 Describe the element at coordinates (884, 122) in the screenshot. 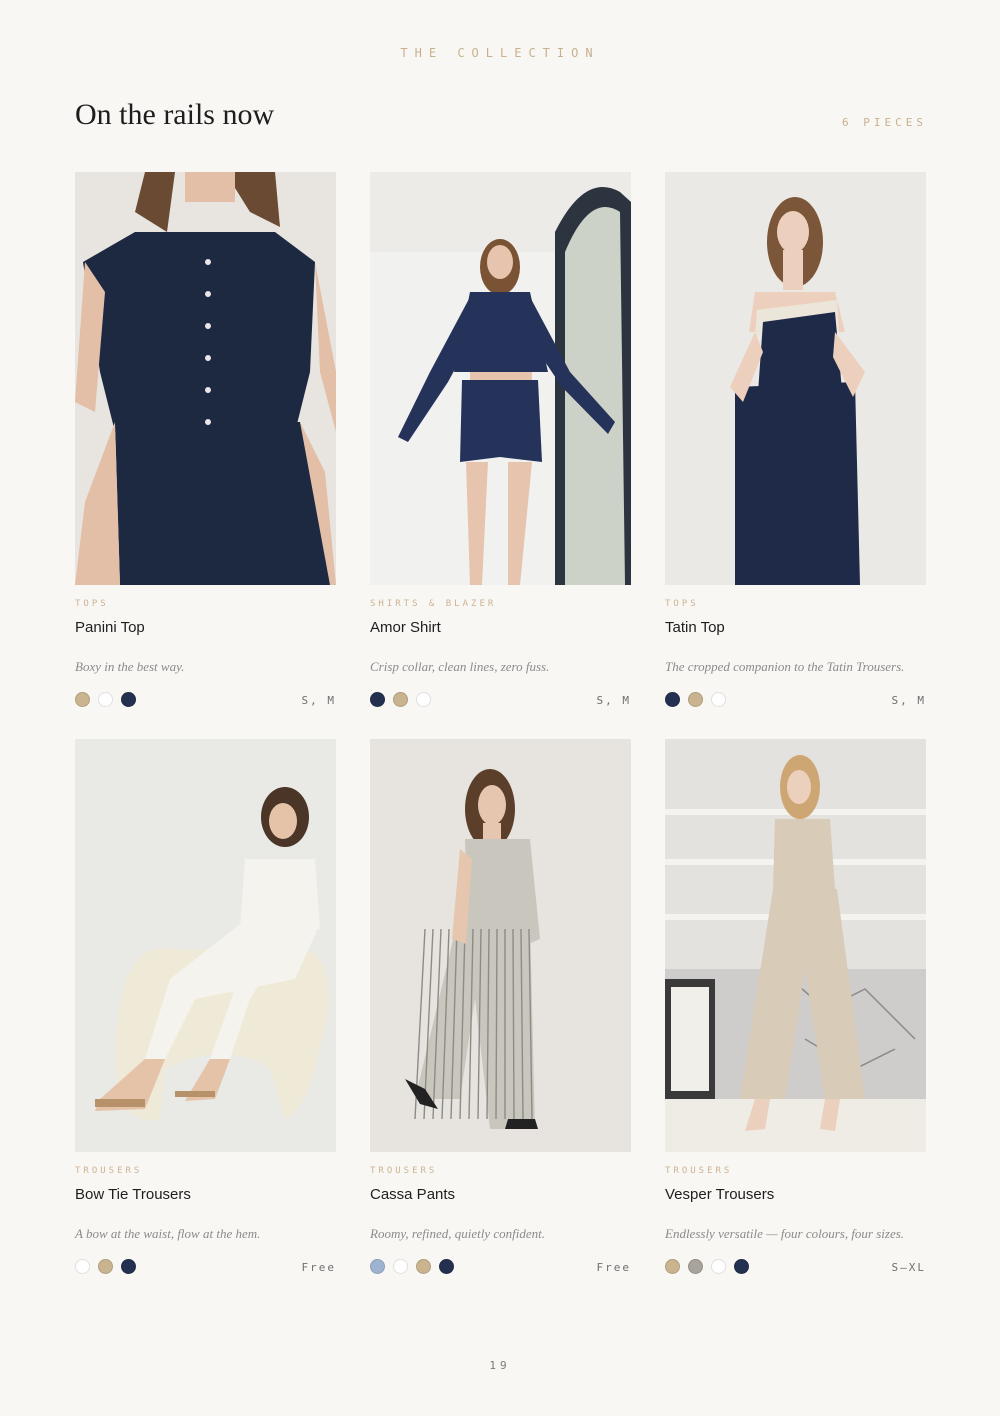

I see `piece-count: 6 PIECES` at that location.